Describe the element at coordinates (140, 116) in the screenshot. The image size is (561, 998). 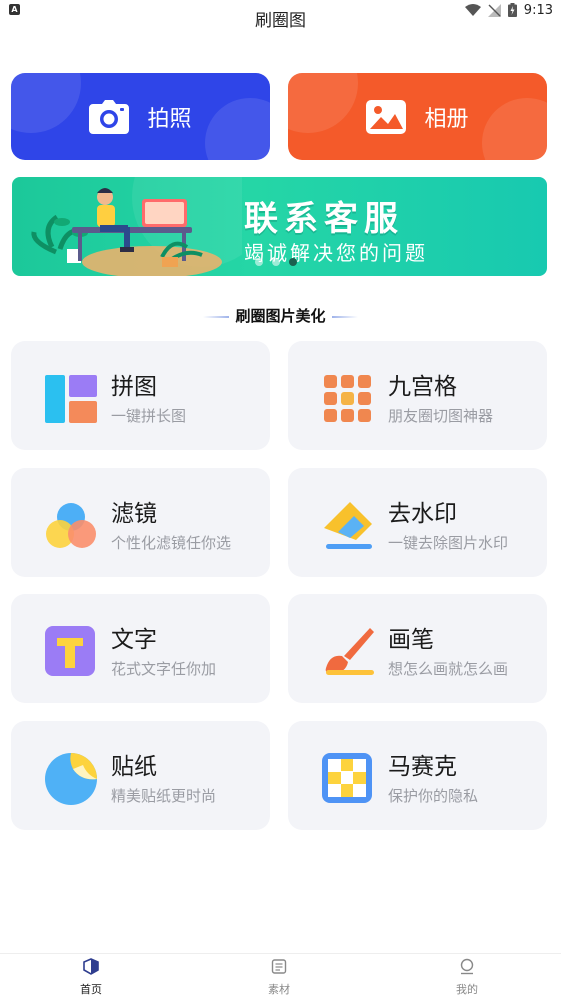
I see `camera-button: 拍照` at that location.